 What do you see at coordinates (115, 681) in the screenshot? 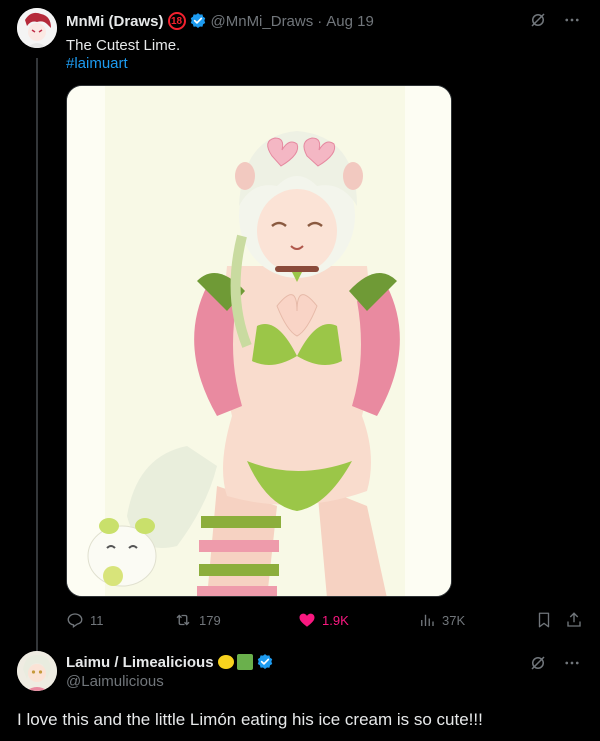
I see `reply-author-handle: @Laimulicious` at bounding box center [115, 681].